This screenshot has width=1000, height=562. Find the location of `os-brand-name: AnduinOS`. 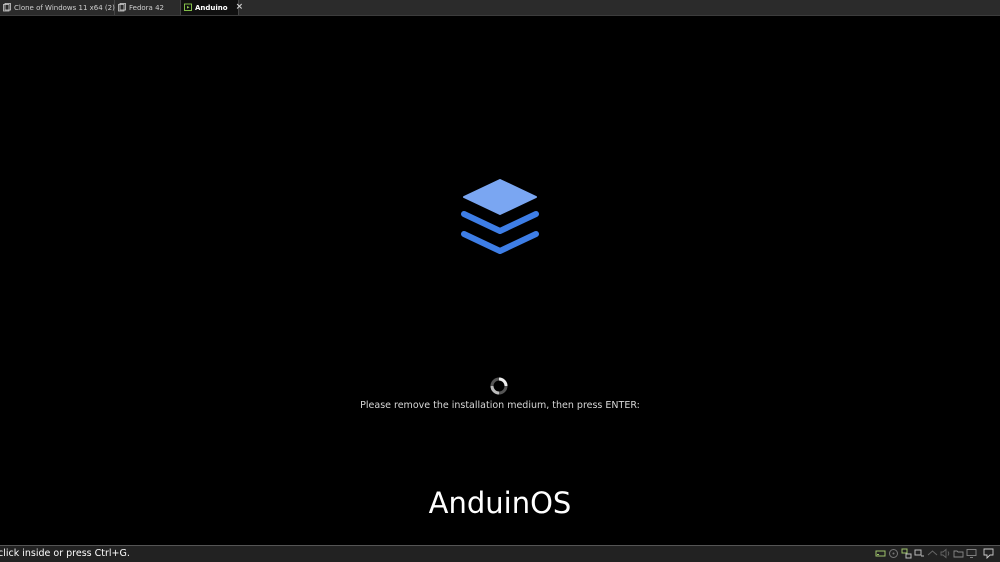

os-brand-name: AnduinOS is located at coordinates (500, 503).